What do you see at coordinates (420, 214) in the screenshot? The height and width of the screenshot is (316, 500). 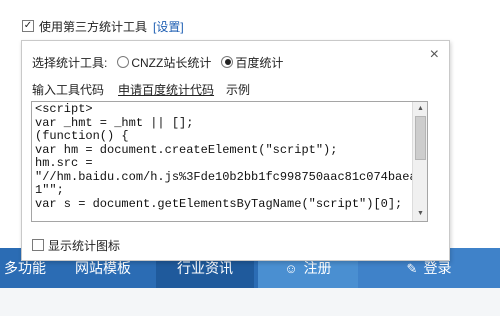 I see `scroll-down-icon: ▼` at bounding box center [420, 214].